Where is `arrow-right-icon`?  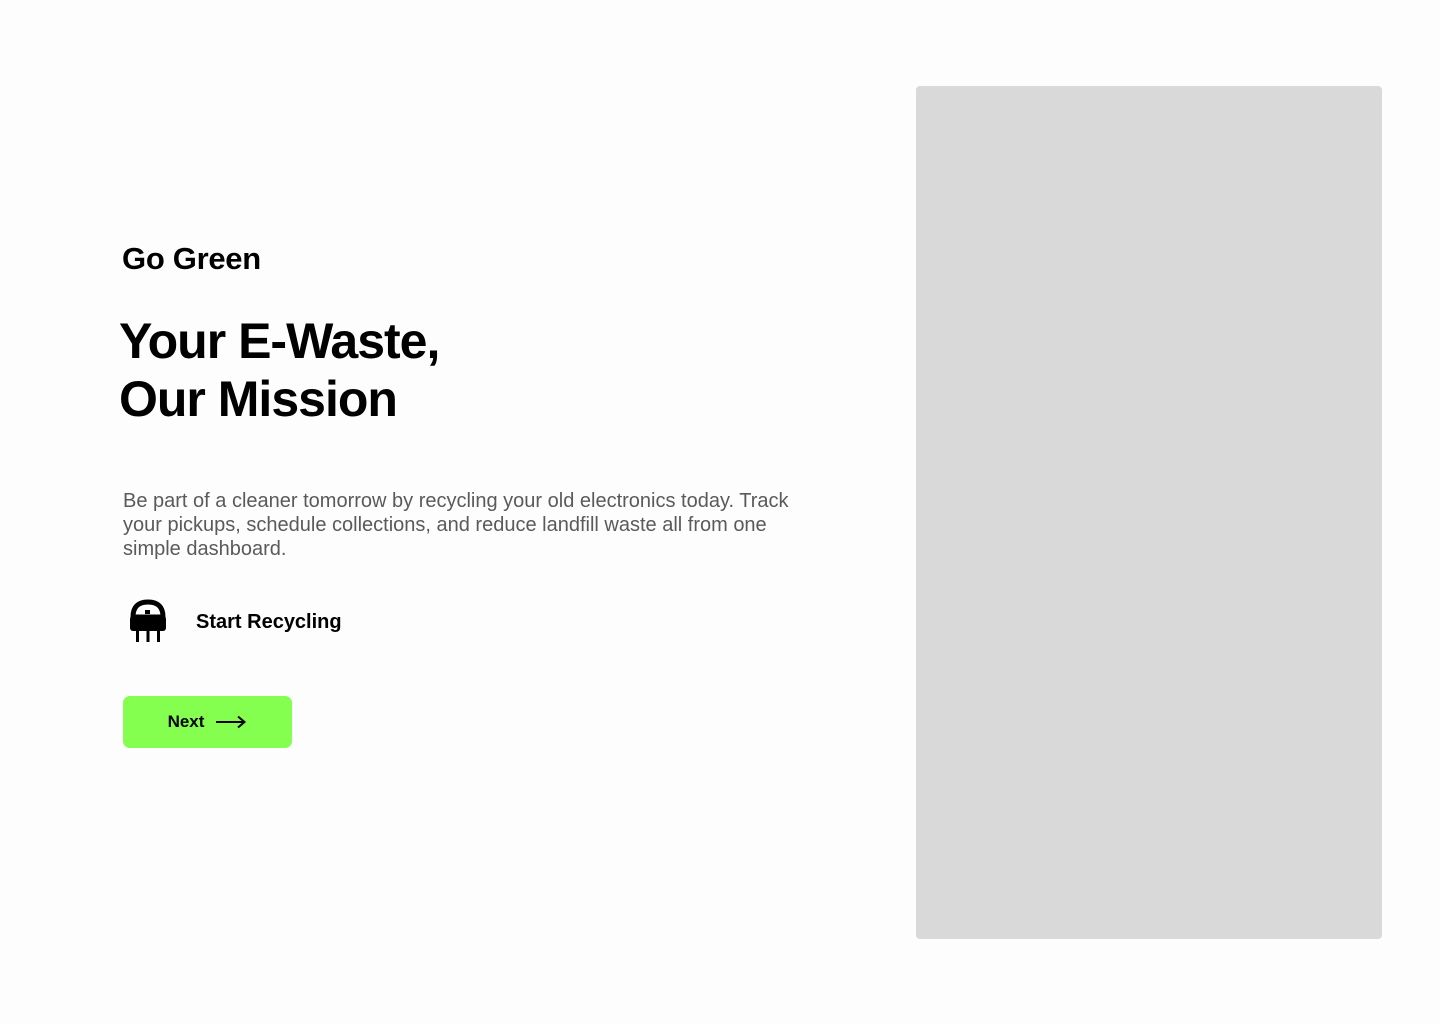
arrow-right-icon is located at coordinates (231, 722).